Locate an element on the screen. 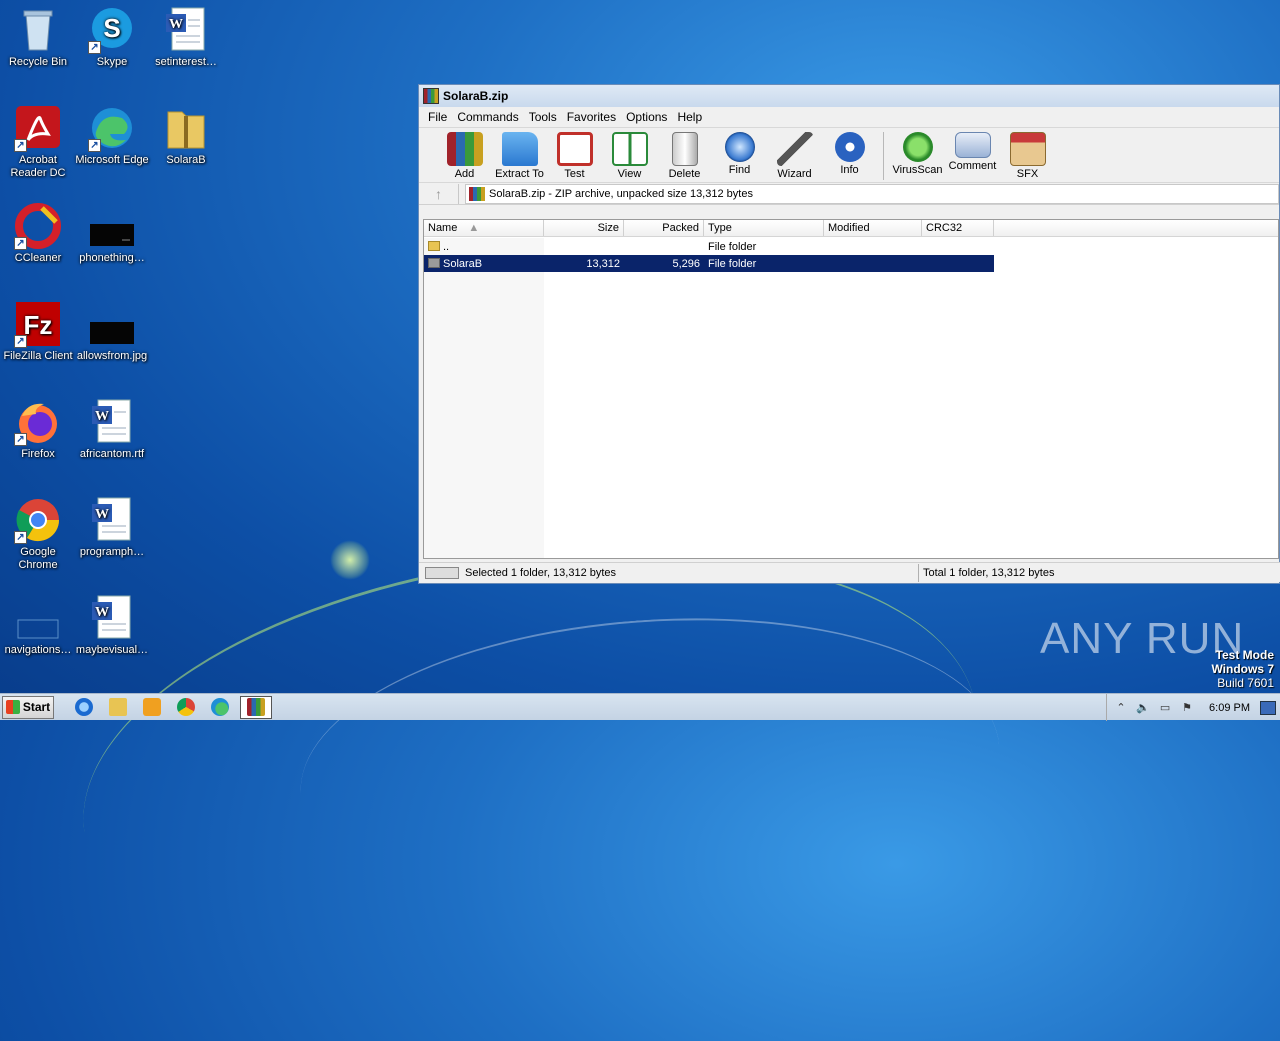 This screenshot has height=1041, width=1280. desktop-icon-allowsfrom: allowsfrom.jpg is located at coordinates (112, 331).